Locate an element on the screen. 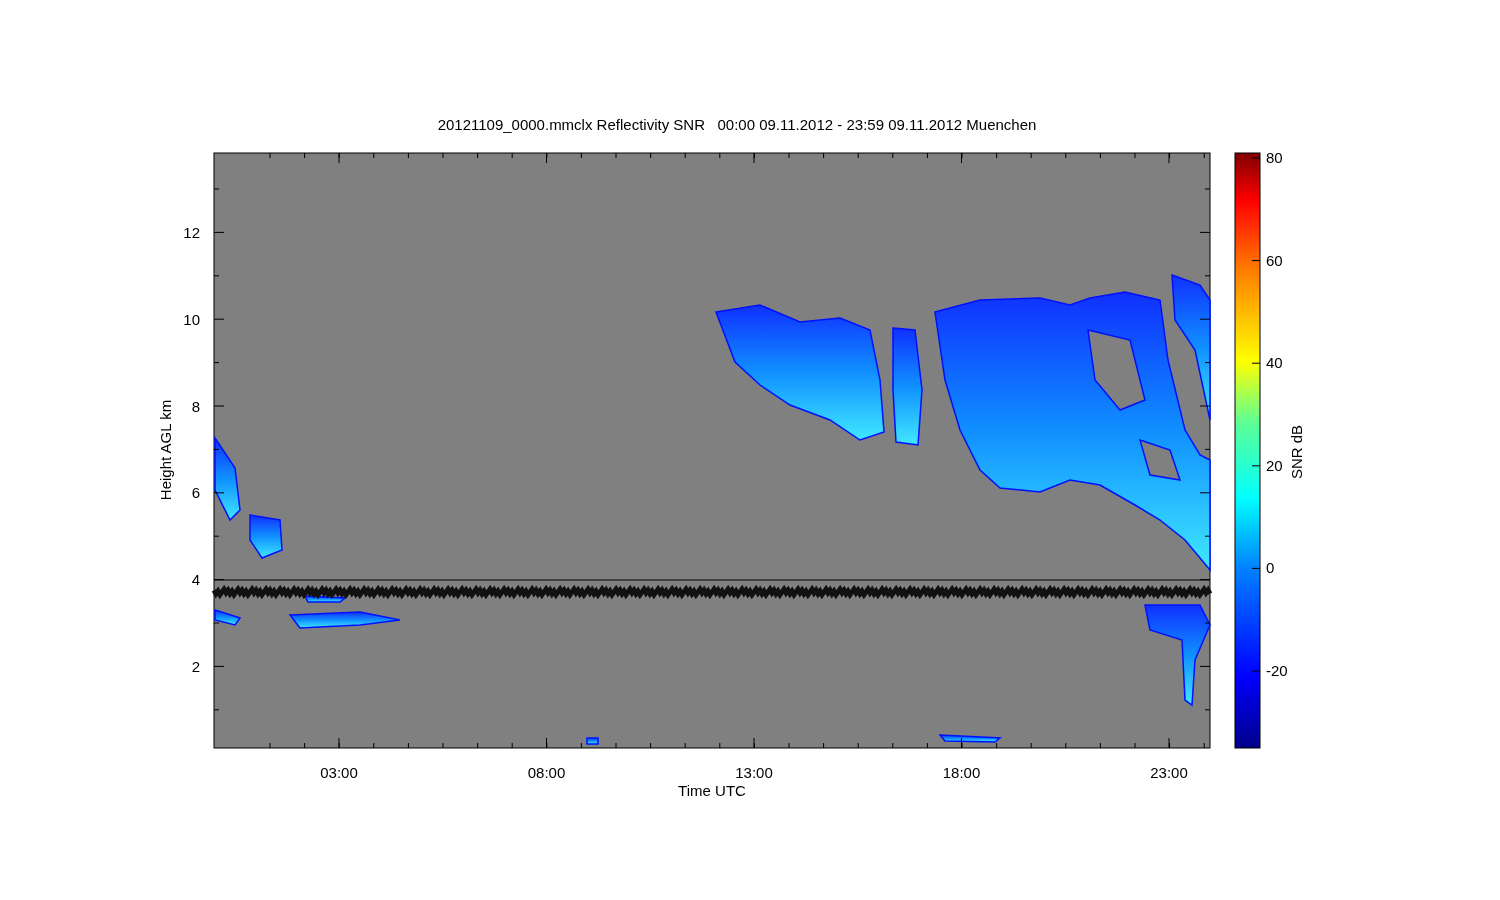  x-tick-label: 23:00 is located at coordinates (1169, 772).